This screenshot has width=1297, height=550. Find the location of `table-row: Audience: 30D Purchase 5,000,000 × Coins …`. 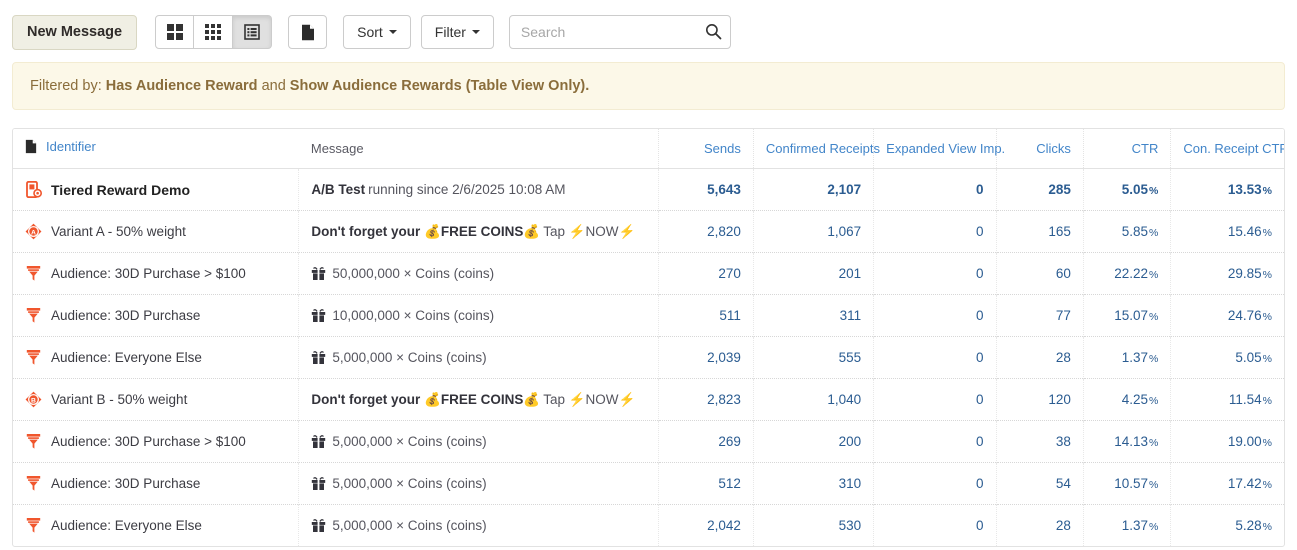

table-row: Audience: 30D Purchase 5,000,000 × Coins … is located at coordinates (648, 483).